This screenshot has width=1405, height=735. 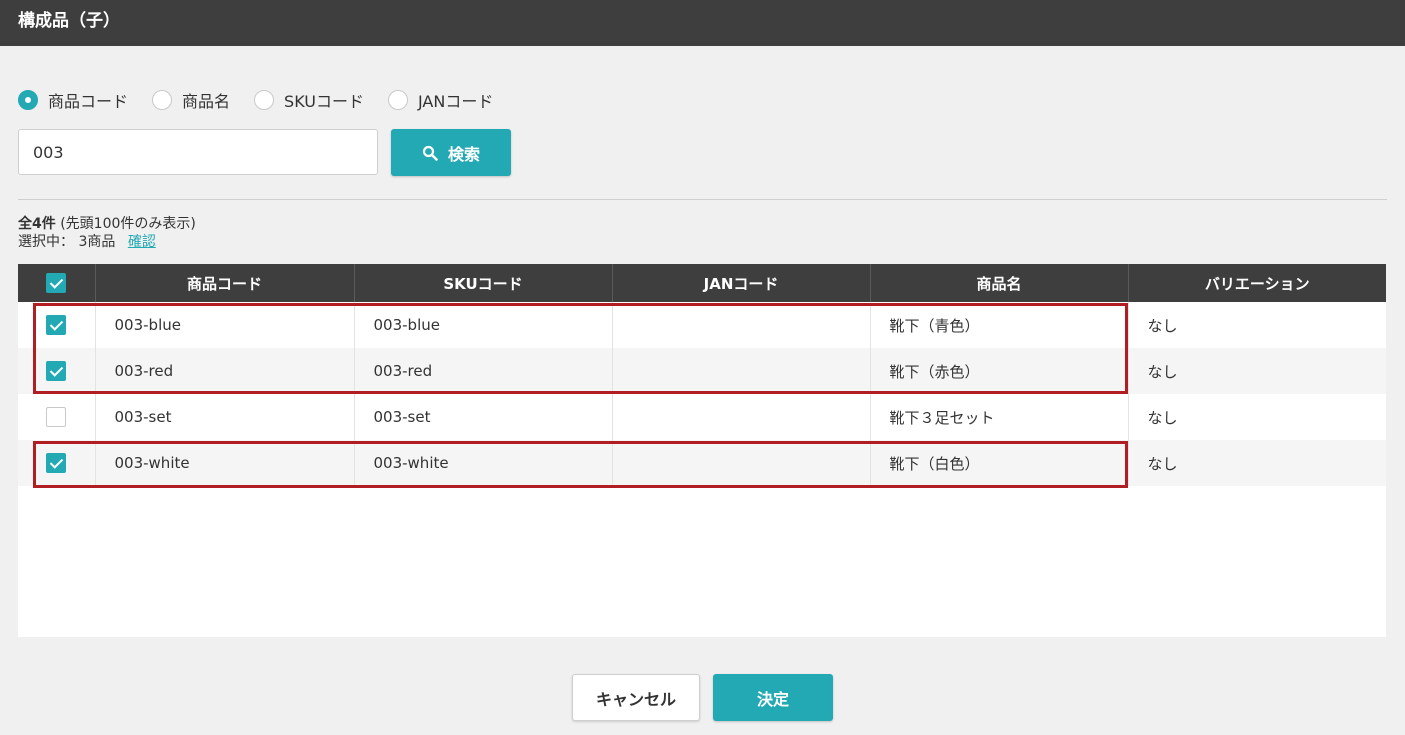 I want to click on cell-sku-code: 003-set, so click(x=482, y=417).